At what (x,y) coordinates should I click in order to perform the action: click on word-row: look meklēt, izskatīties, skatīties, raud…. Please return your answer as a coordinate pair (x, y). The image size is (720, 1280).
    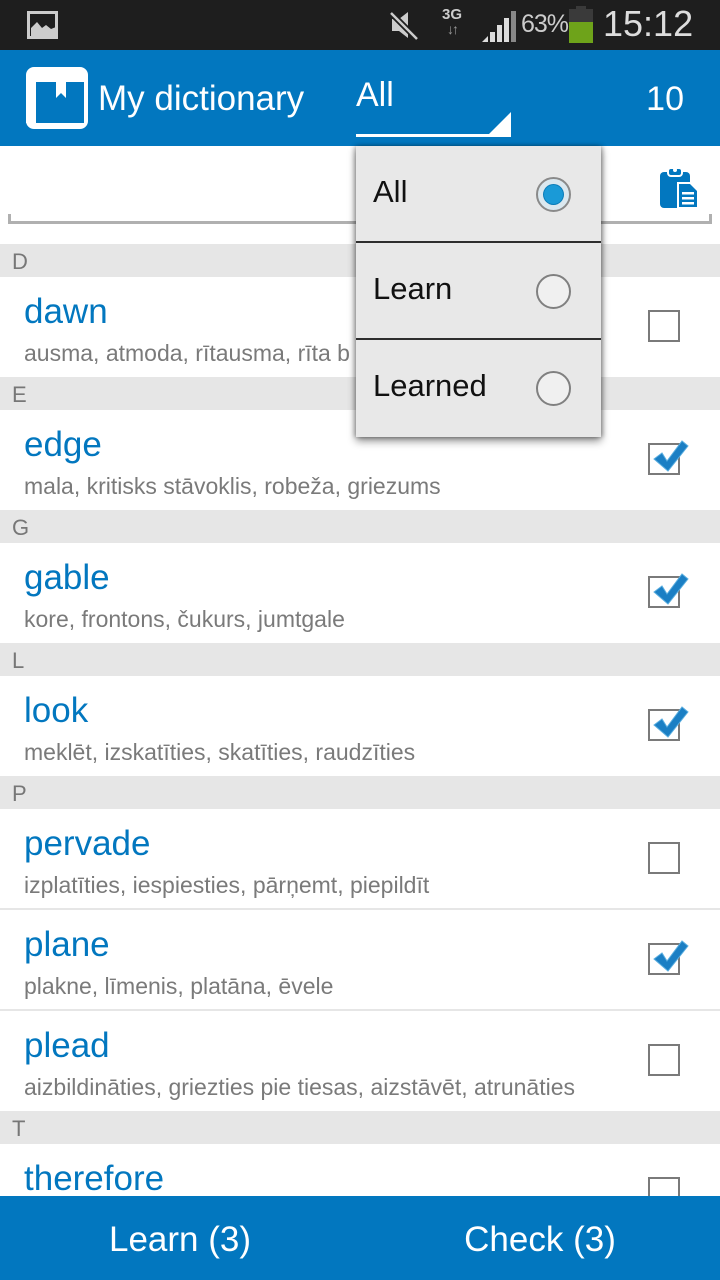
    Looking at the image, I should click on (360, 726).